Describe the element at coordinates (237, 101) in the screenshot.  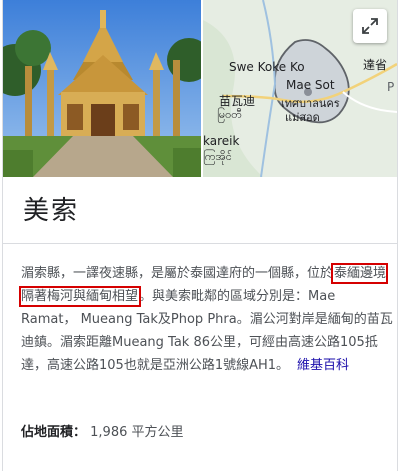
I see `map-label-myawaddy-cn: 苗瓦迪` at that location.